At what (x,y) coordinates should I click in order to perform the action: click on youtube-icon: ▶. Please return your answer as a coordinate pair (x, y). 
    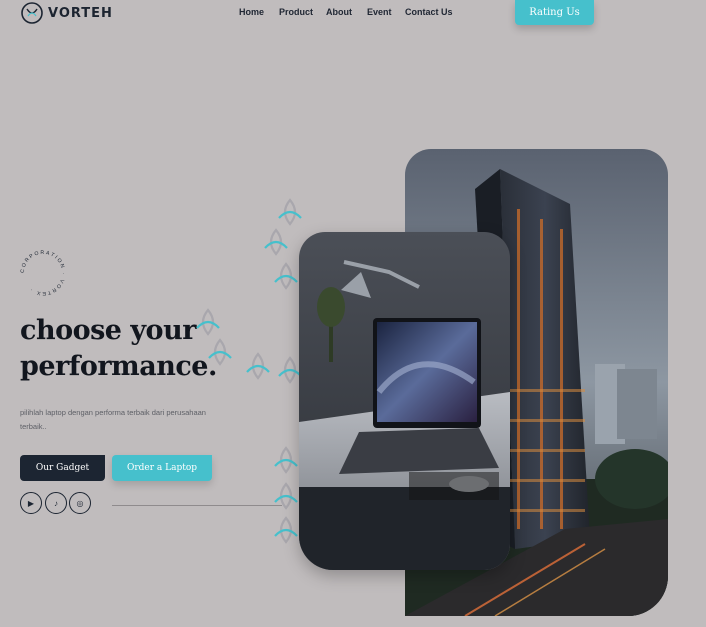
    Looking at the image, I should click on (31, 503).